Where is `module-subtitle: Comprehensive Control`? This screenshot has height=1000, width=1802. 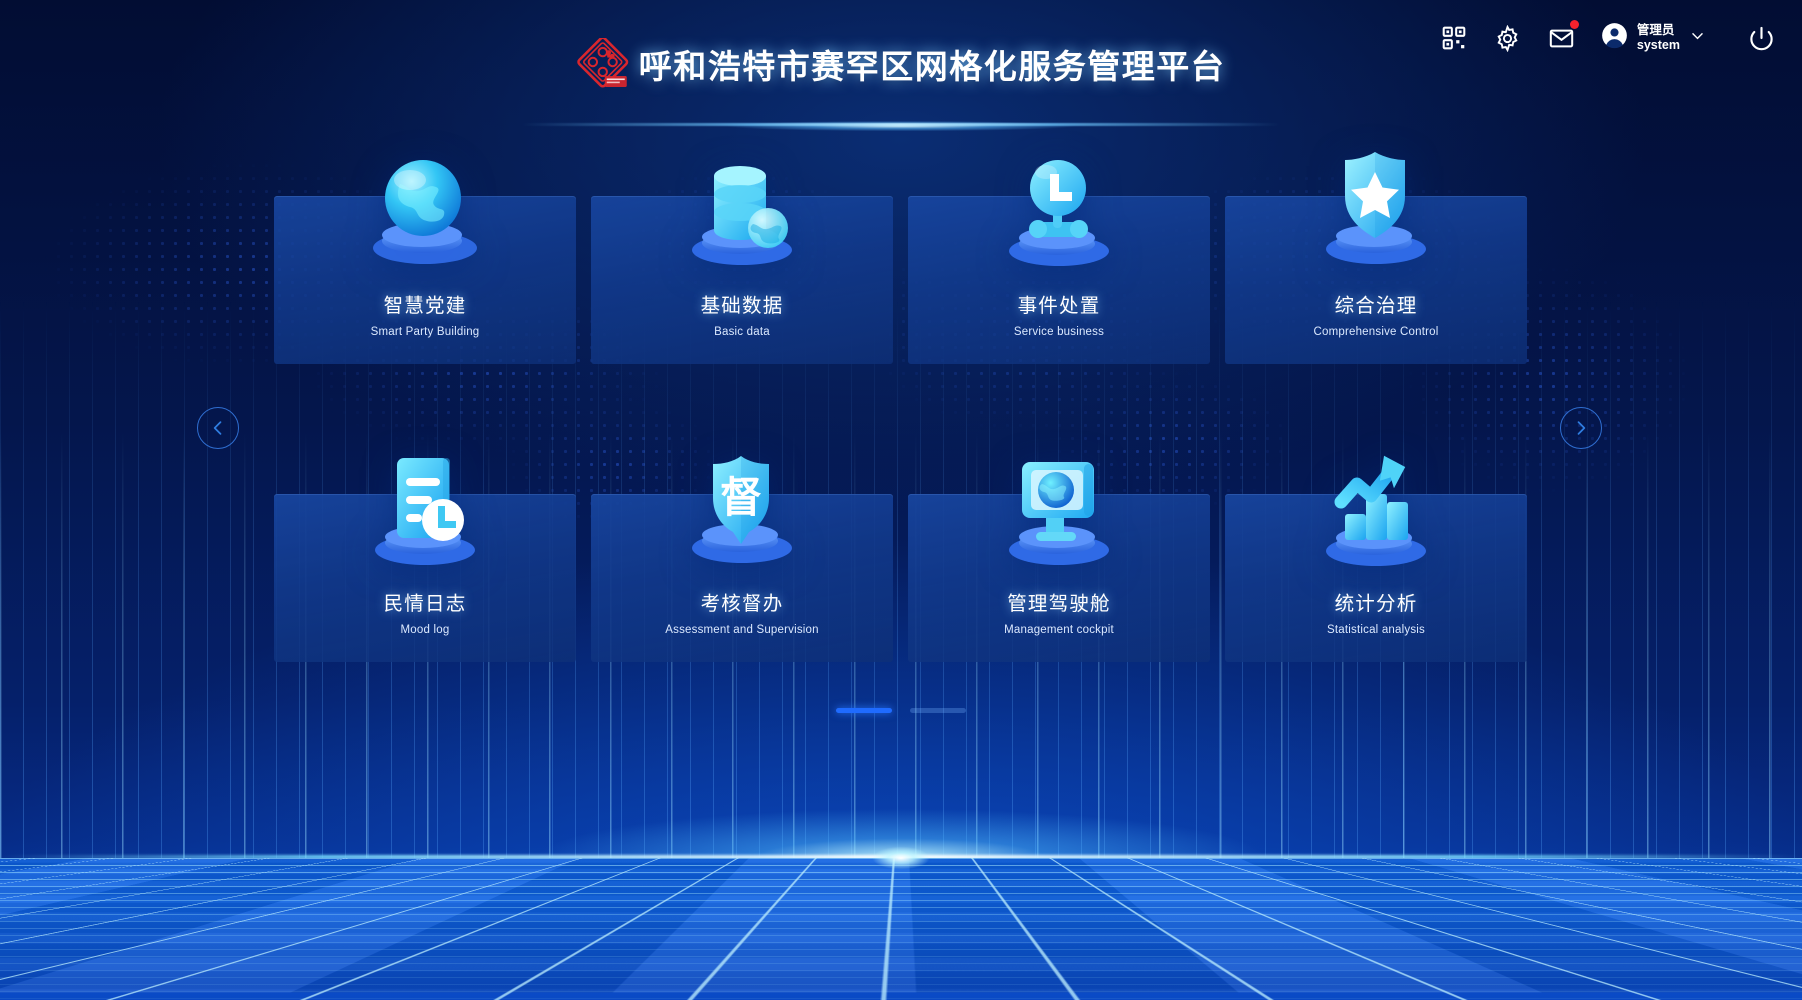
module-subtitle: Comprehensive Control is located at coordinates (1376, 332).